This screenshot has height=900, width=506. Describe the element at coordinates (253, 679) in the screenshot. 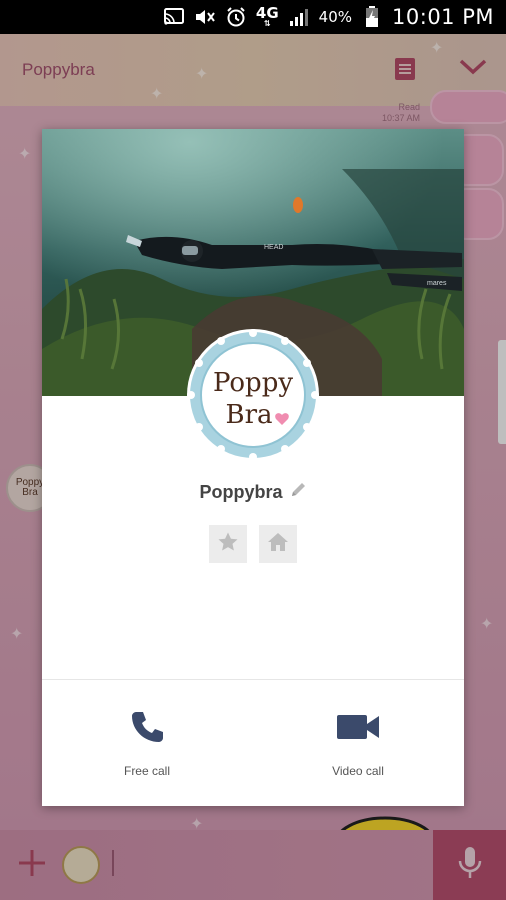

I see `divider` at that location.